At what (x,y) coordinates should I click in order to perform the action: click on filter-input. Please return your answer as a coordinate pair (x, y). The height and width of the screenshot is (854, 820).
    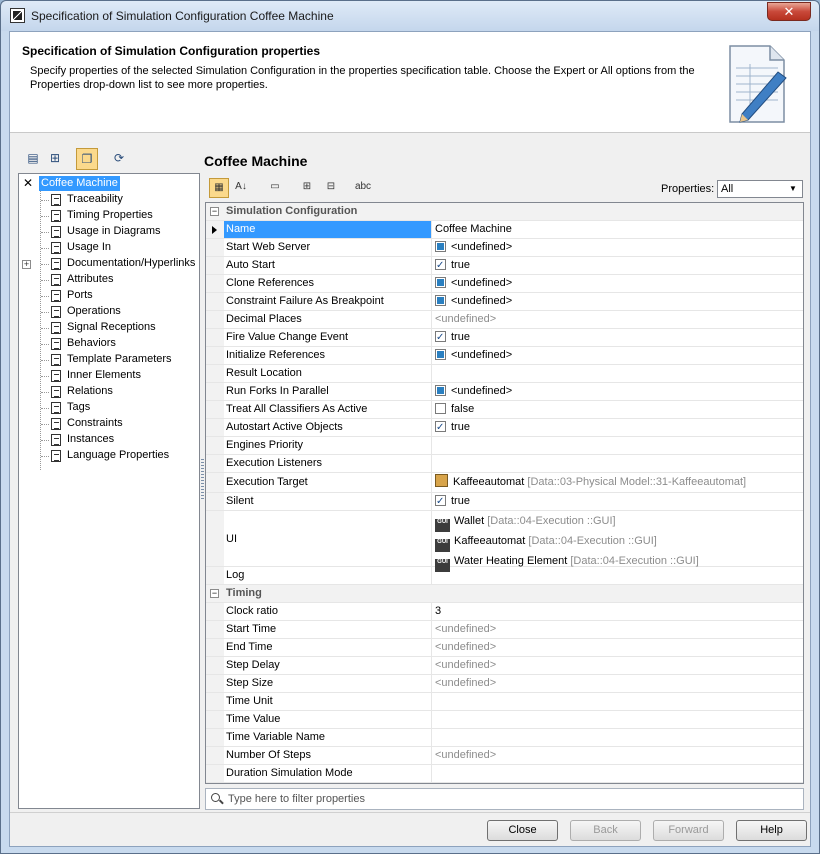
    Looking at the image, I should click on (506, 799).